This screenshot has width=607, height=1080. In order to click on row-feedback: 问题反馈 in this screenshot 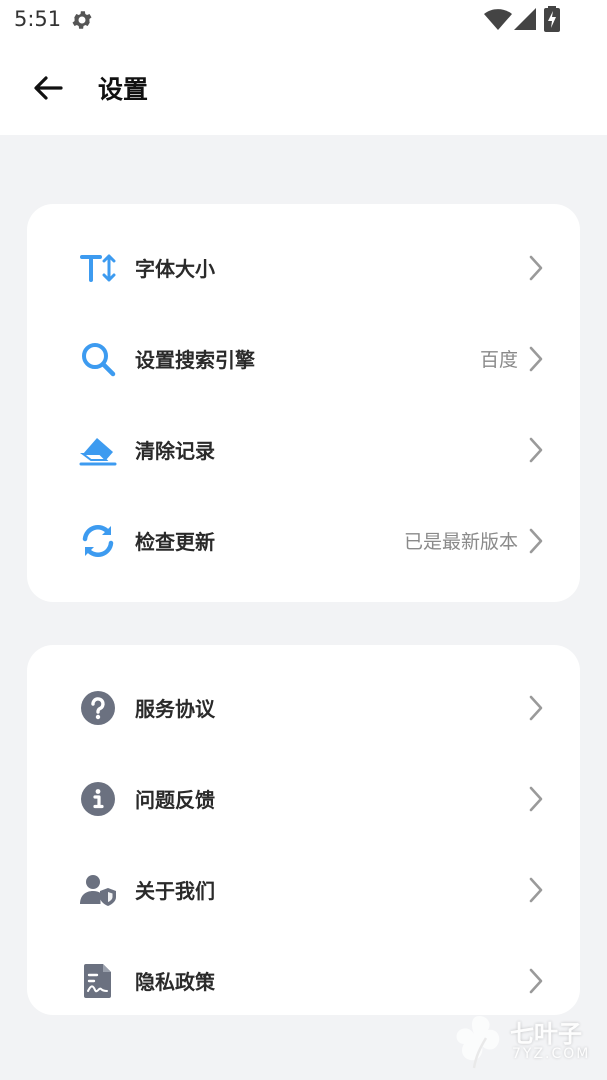, I will do `click(303, 798)`.